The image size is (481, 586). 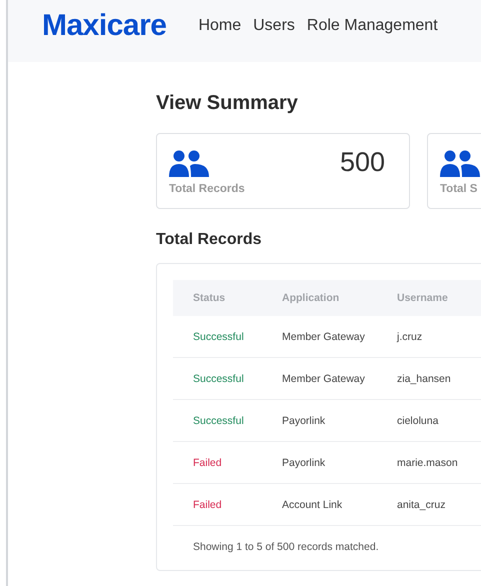 I want to click on table-cell-text: cieloluna, so click(x=418, y=420).